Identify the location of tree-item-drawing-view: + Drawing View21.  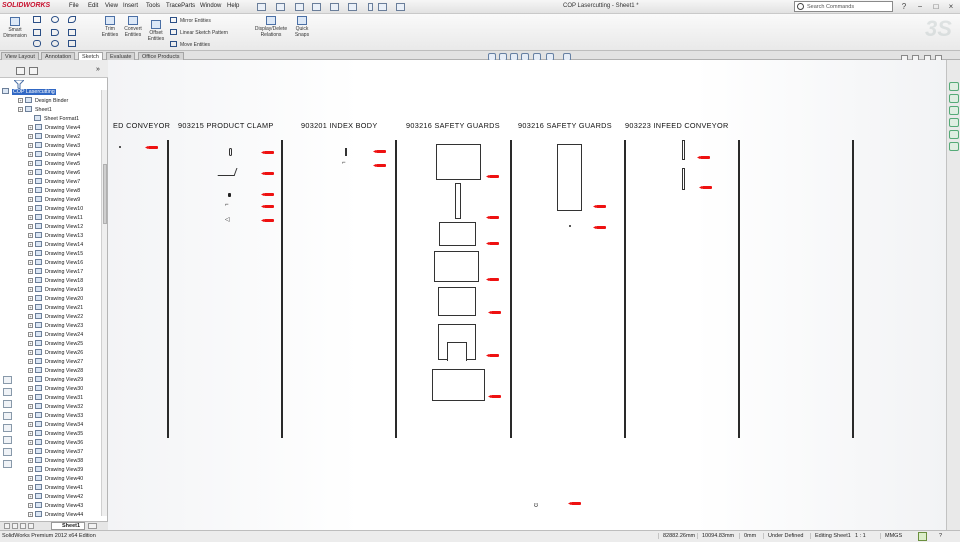
(55, 308).